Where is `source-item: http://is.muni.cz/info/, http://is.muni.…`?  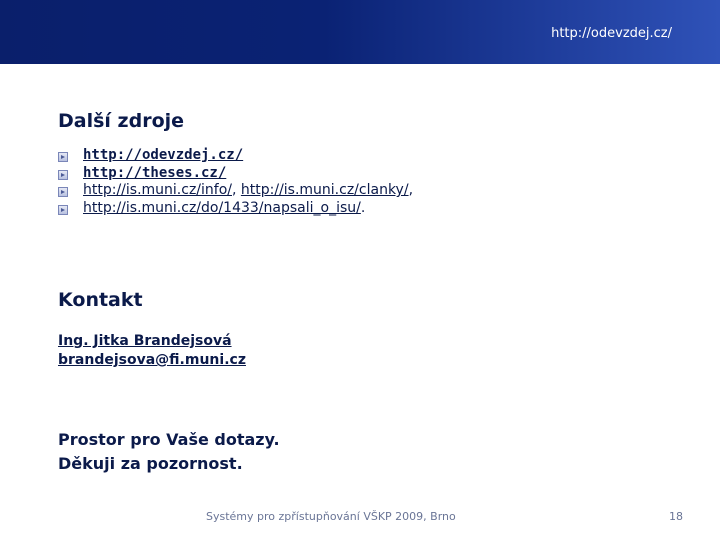
source-item: http://is.muni.cz/info/, http://is.muni.… is located at coordinates (235, 191).